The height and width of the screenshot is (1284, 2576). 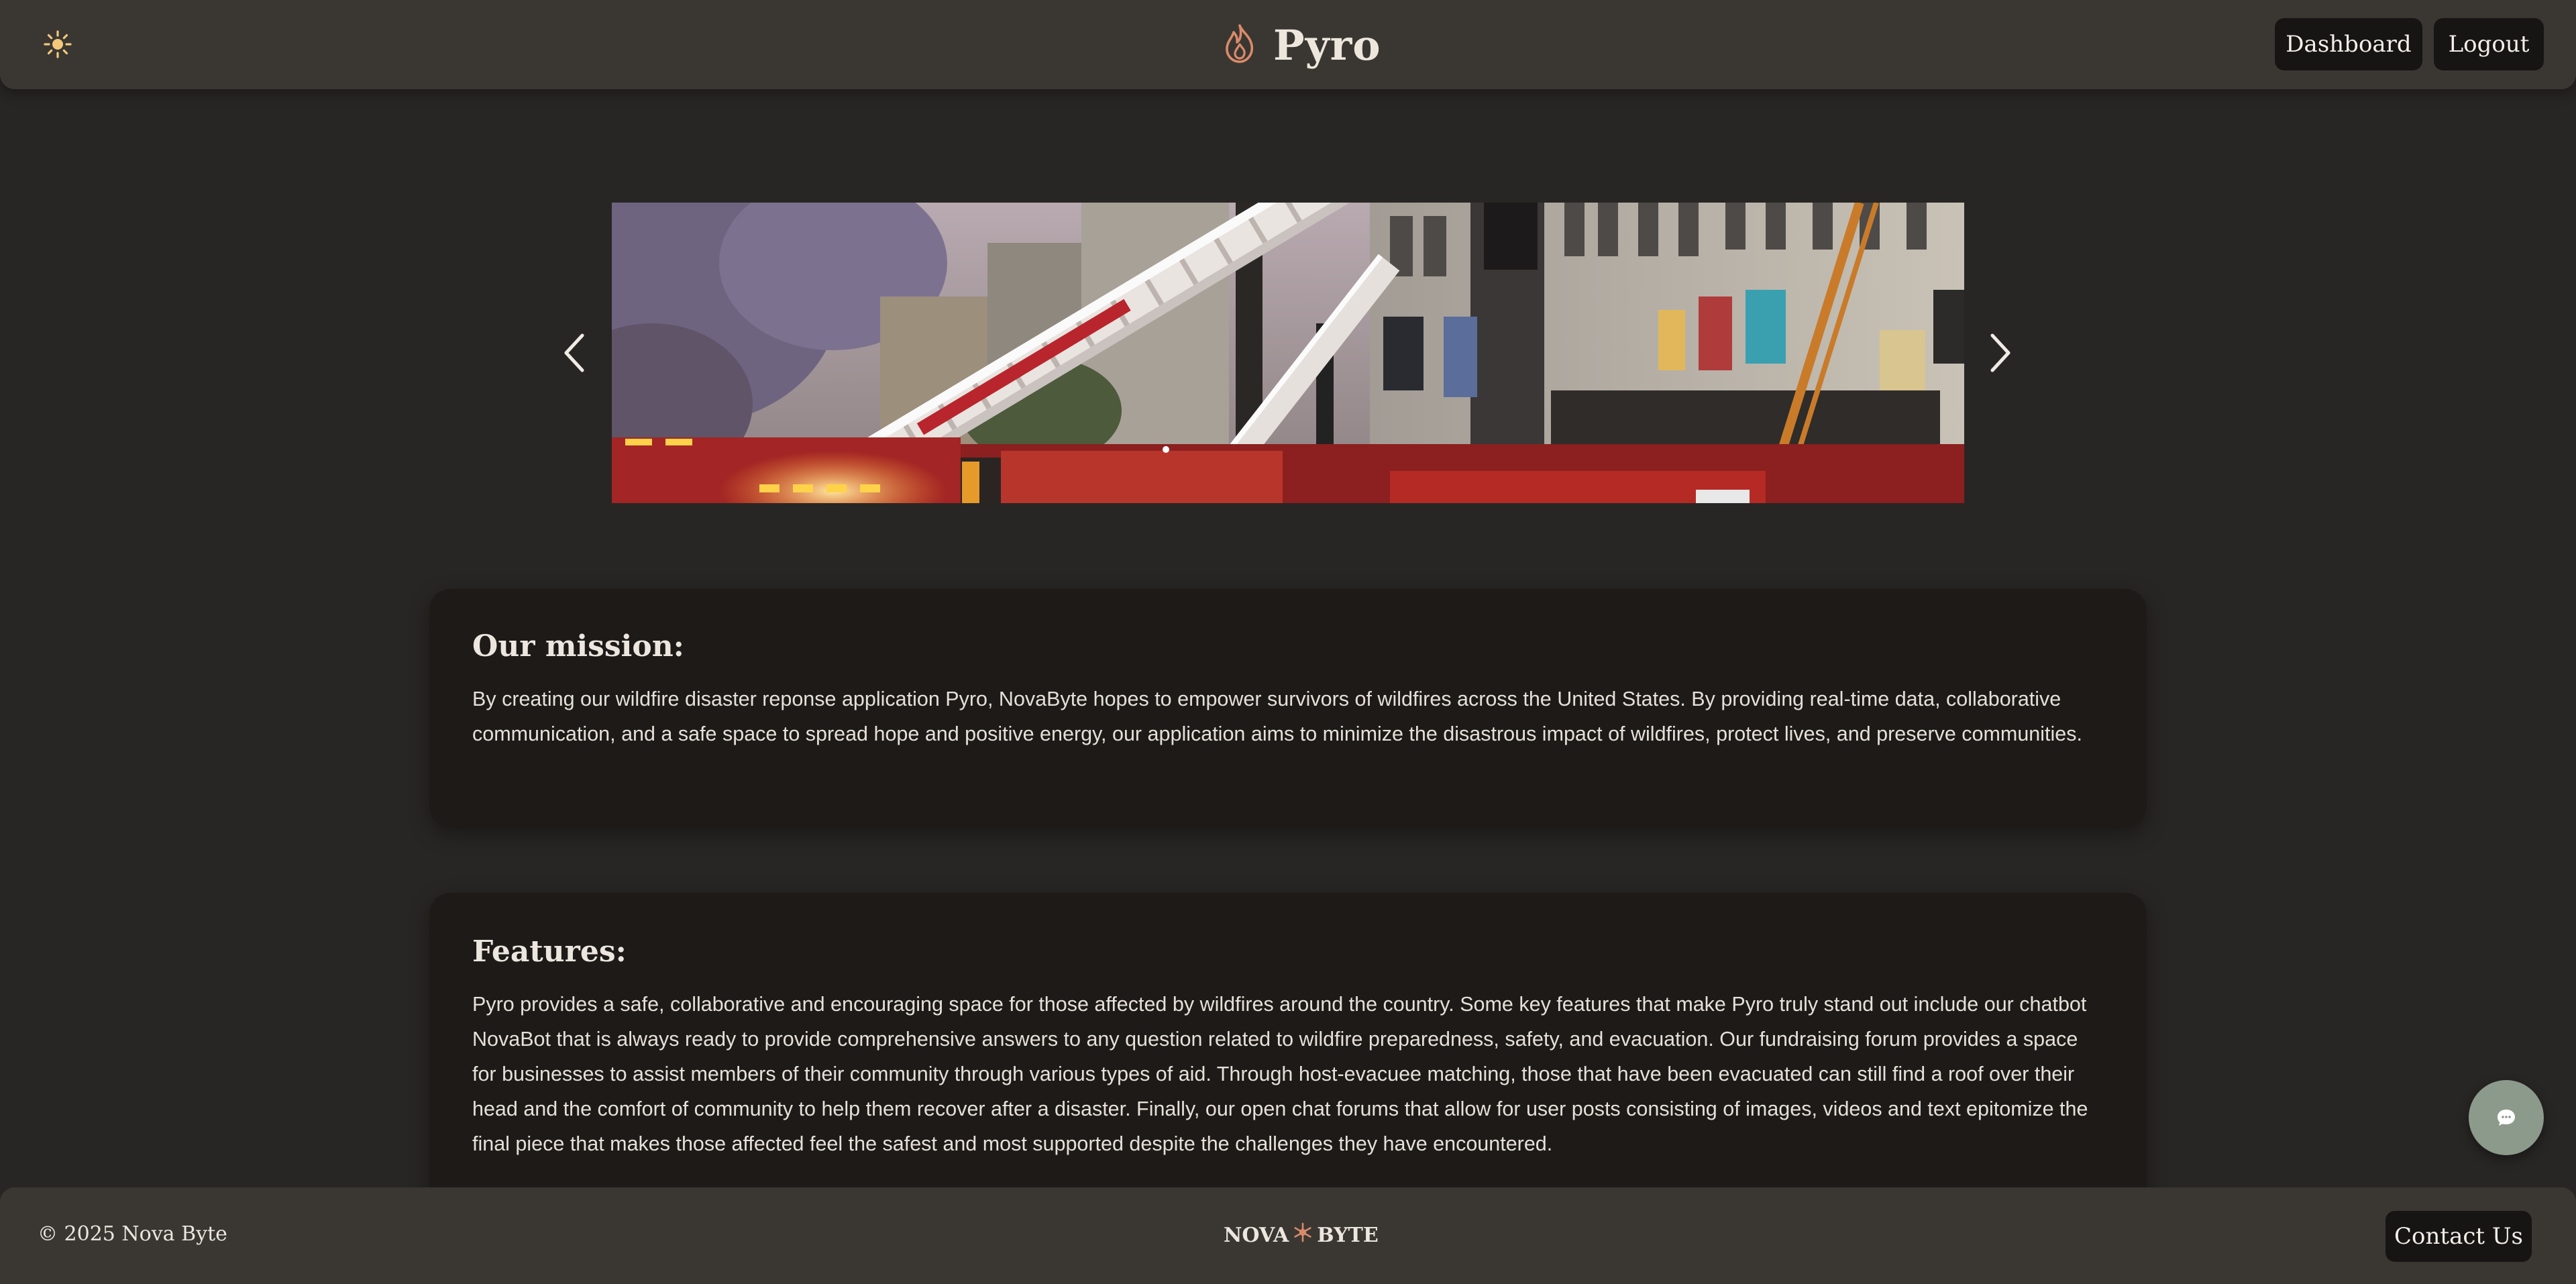 I want to click on logout-button: Logout, so click(x=2489, y=44).